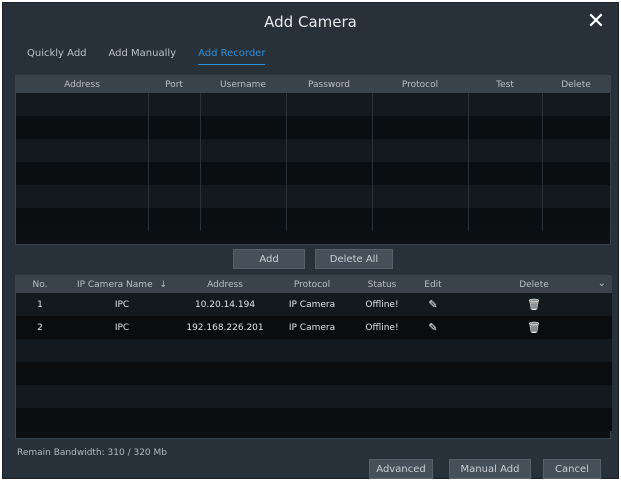  I want to click on advanced-button: Advanced, so click(401, 469).